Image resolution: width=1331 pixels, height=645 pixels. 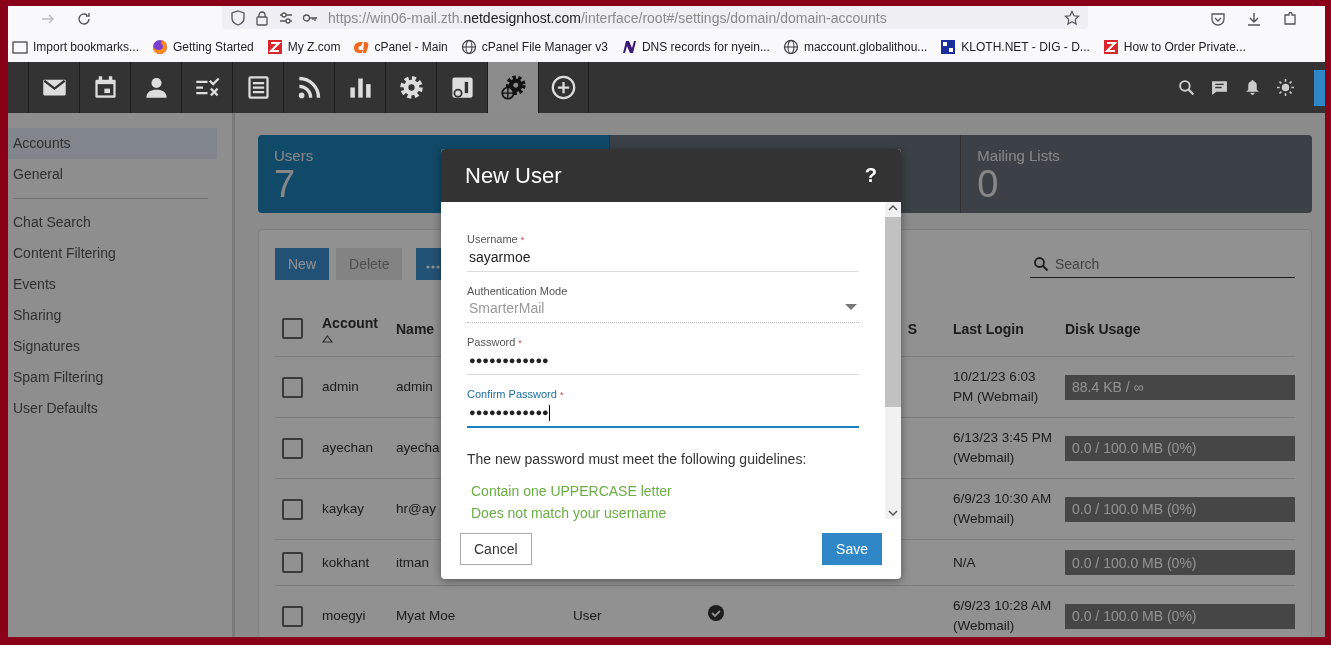 I want to click on input-field: Confirm Password * ●●●●●●●●●●●●, so click(x=663, y=407).